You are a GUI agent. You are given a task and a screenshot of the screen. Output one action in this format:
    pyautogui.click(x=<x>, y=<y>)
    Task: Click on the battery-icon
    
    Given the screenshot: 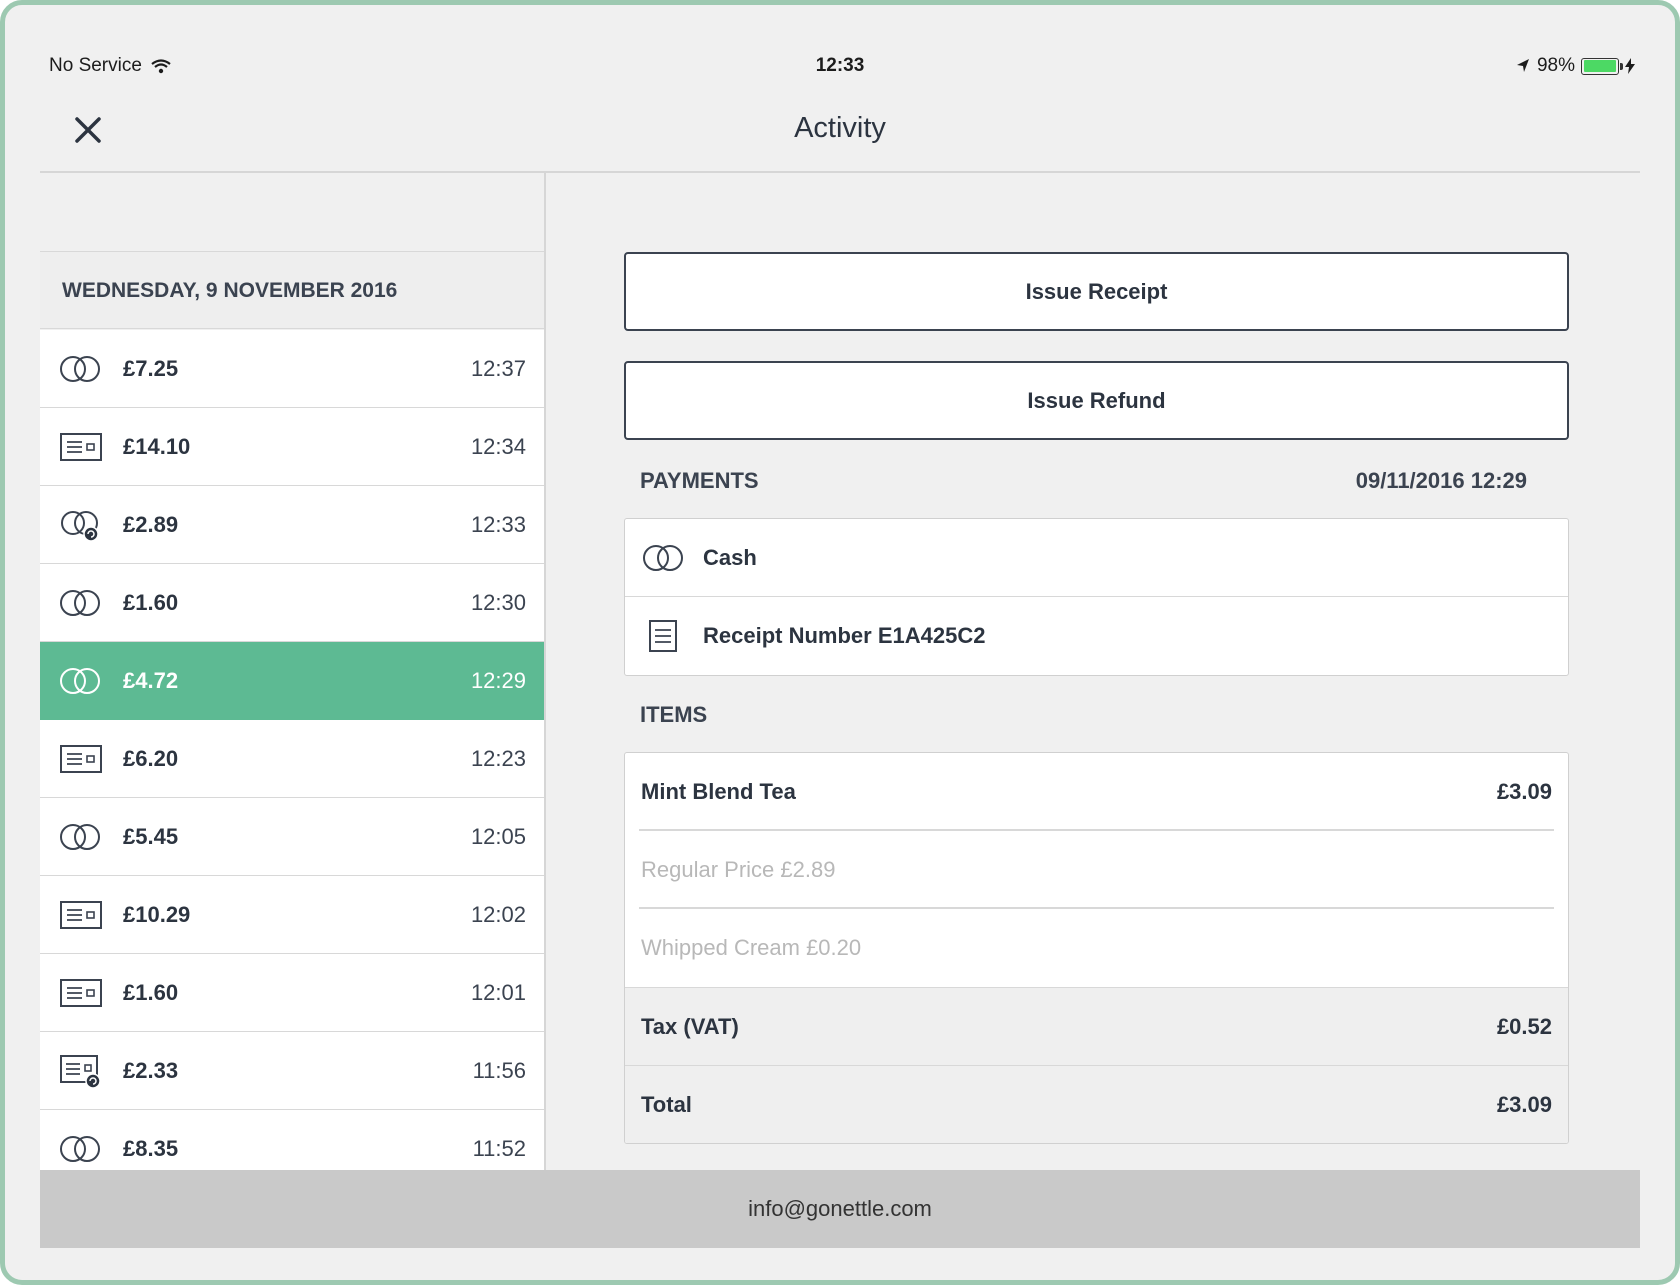 What is the action you would take?
    pyautogui.click(x=1602, y=66)
    